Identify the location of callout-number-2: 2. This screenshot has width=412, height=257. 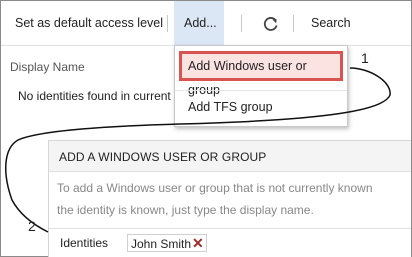
(32, 226).